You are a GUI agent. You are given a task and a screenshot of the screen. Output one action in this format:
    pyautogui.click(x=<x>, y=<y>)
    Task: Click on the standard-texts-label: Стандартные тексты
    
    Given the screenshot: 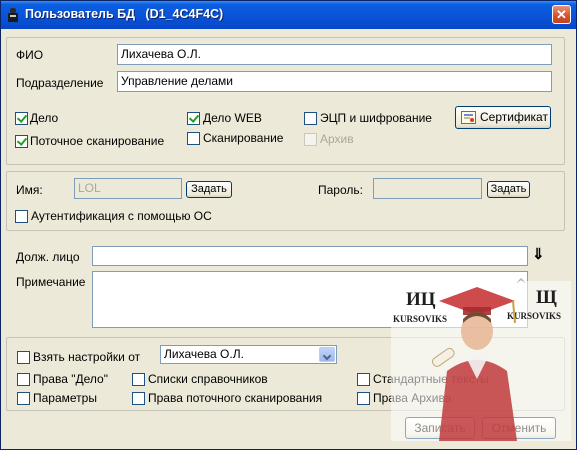 What is the action you would take?
    pyautogui.click(x=431, y=379)
    